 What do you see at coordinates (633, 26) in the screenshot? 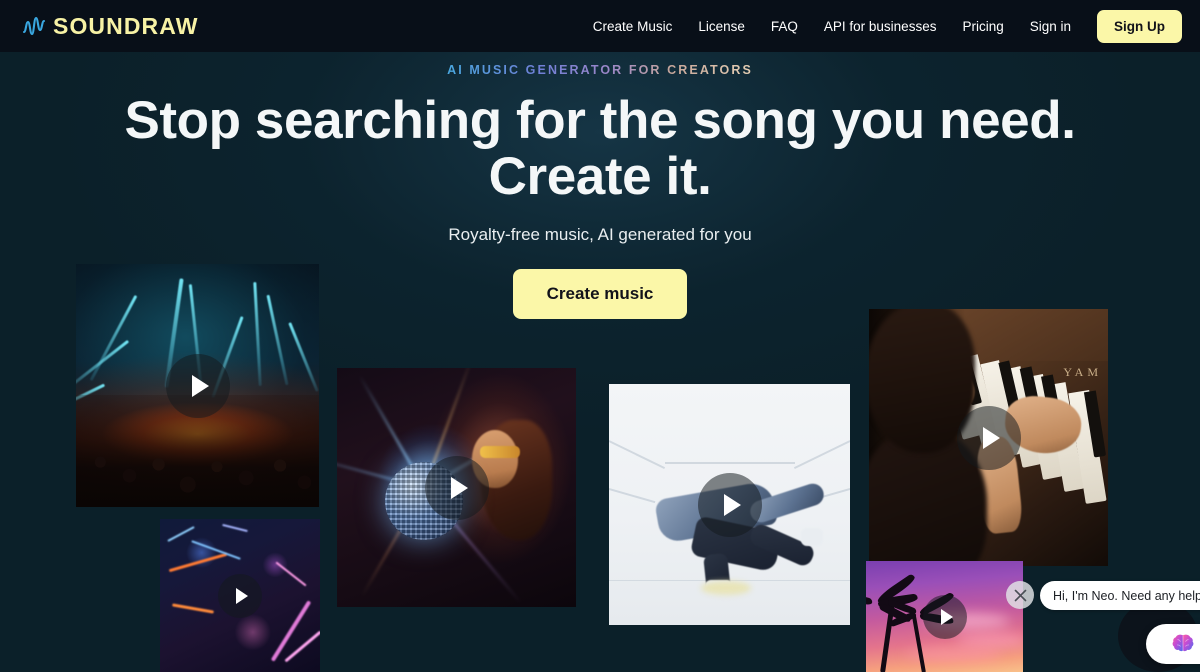
I see `nav-item-create-music: Create Music` at bounding box center [633, 26].